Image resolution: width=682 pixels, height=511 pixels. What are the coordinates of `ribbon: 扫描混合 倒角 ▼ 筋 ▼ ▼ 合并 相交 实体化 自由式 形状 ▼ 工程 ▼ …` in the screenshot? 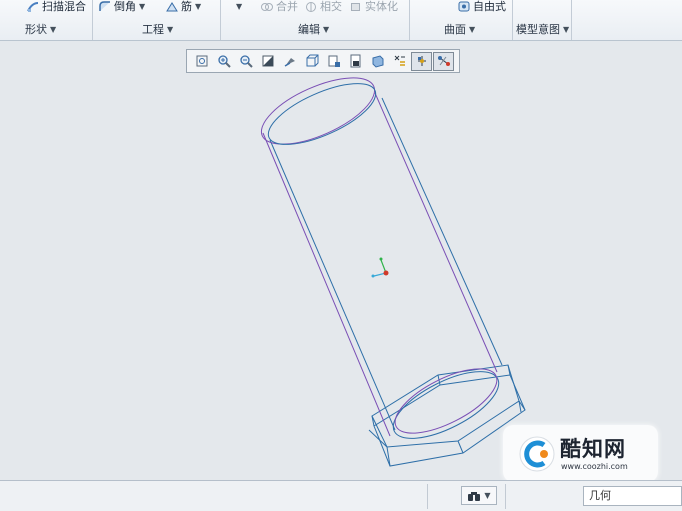 It's located at (341, 20).